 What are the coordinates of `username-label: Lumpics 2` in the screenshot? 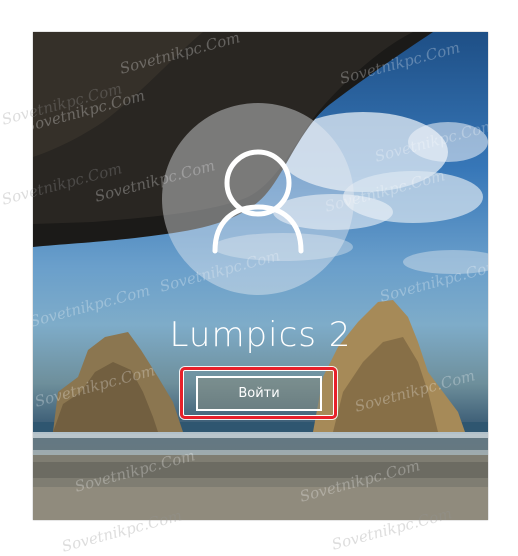 It's located at (260, 335).